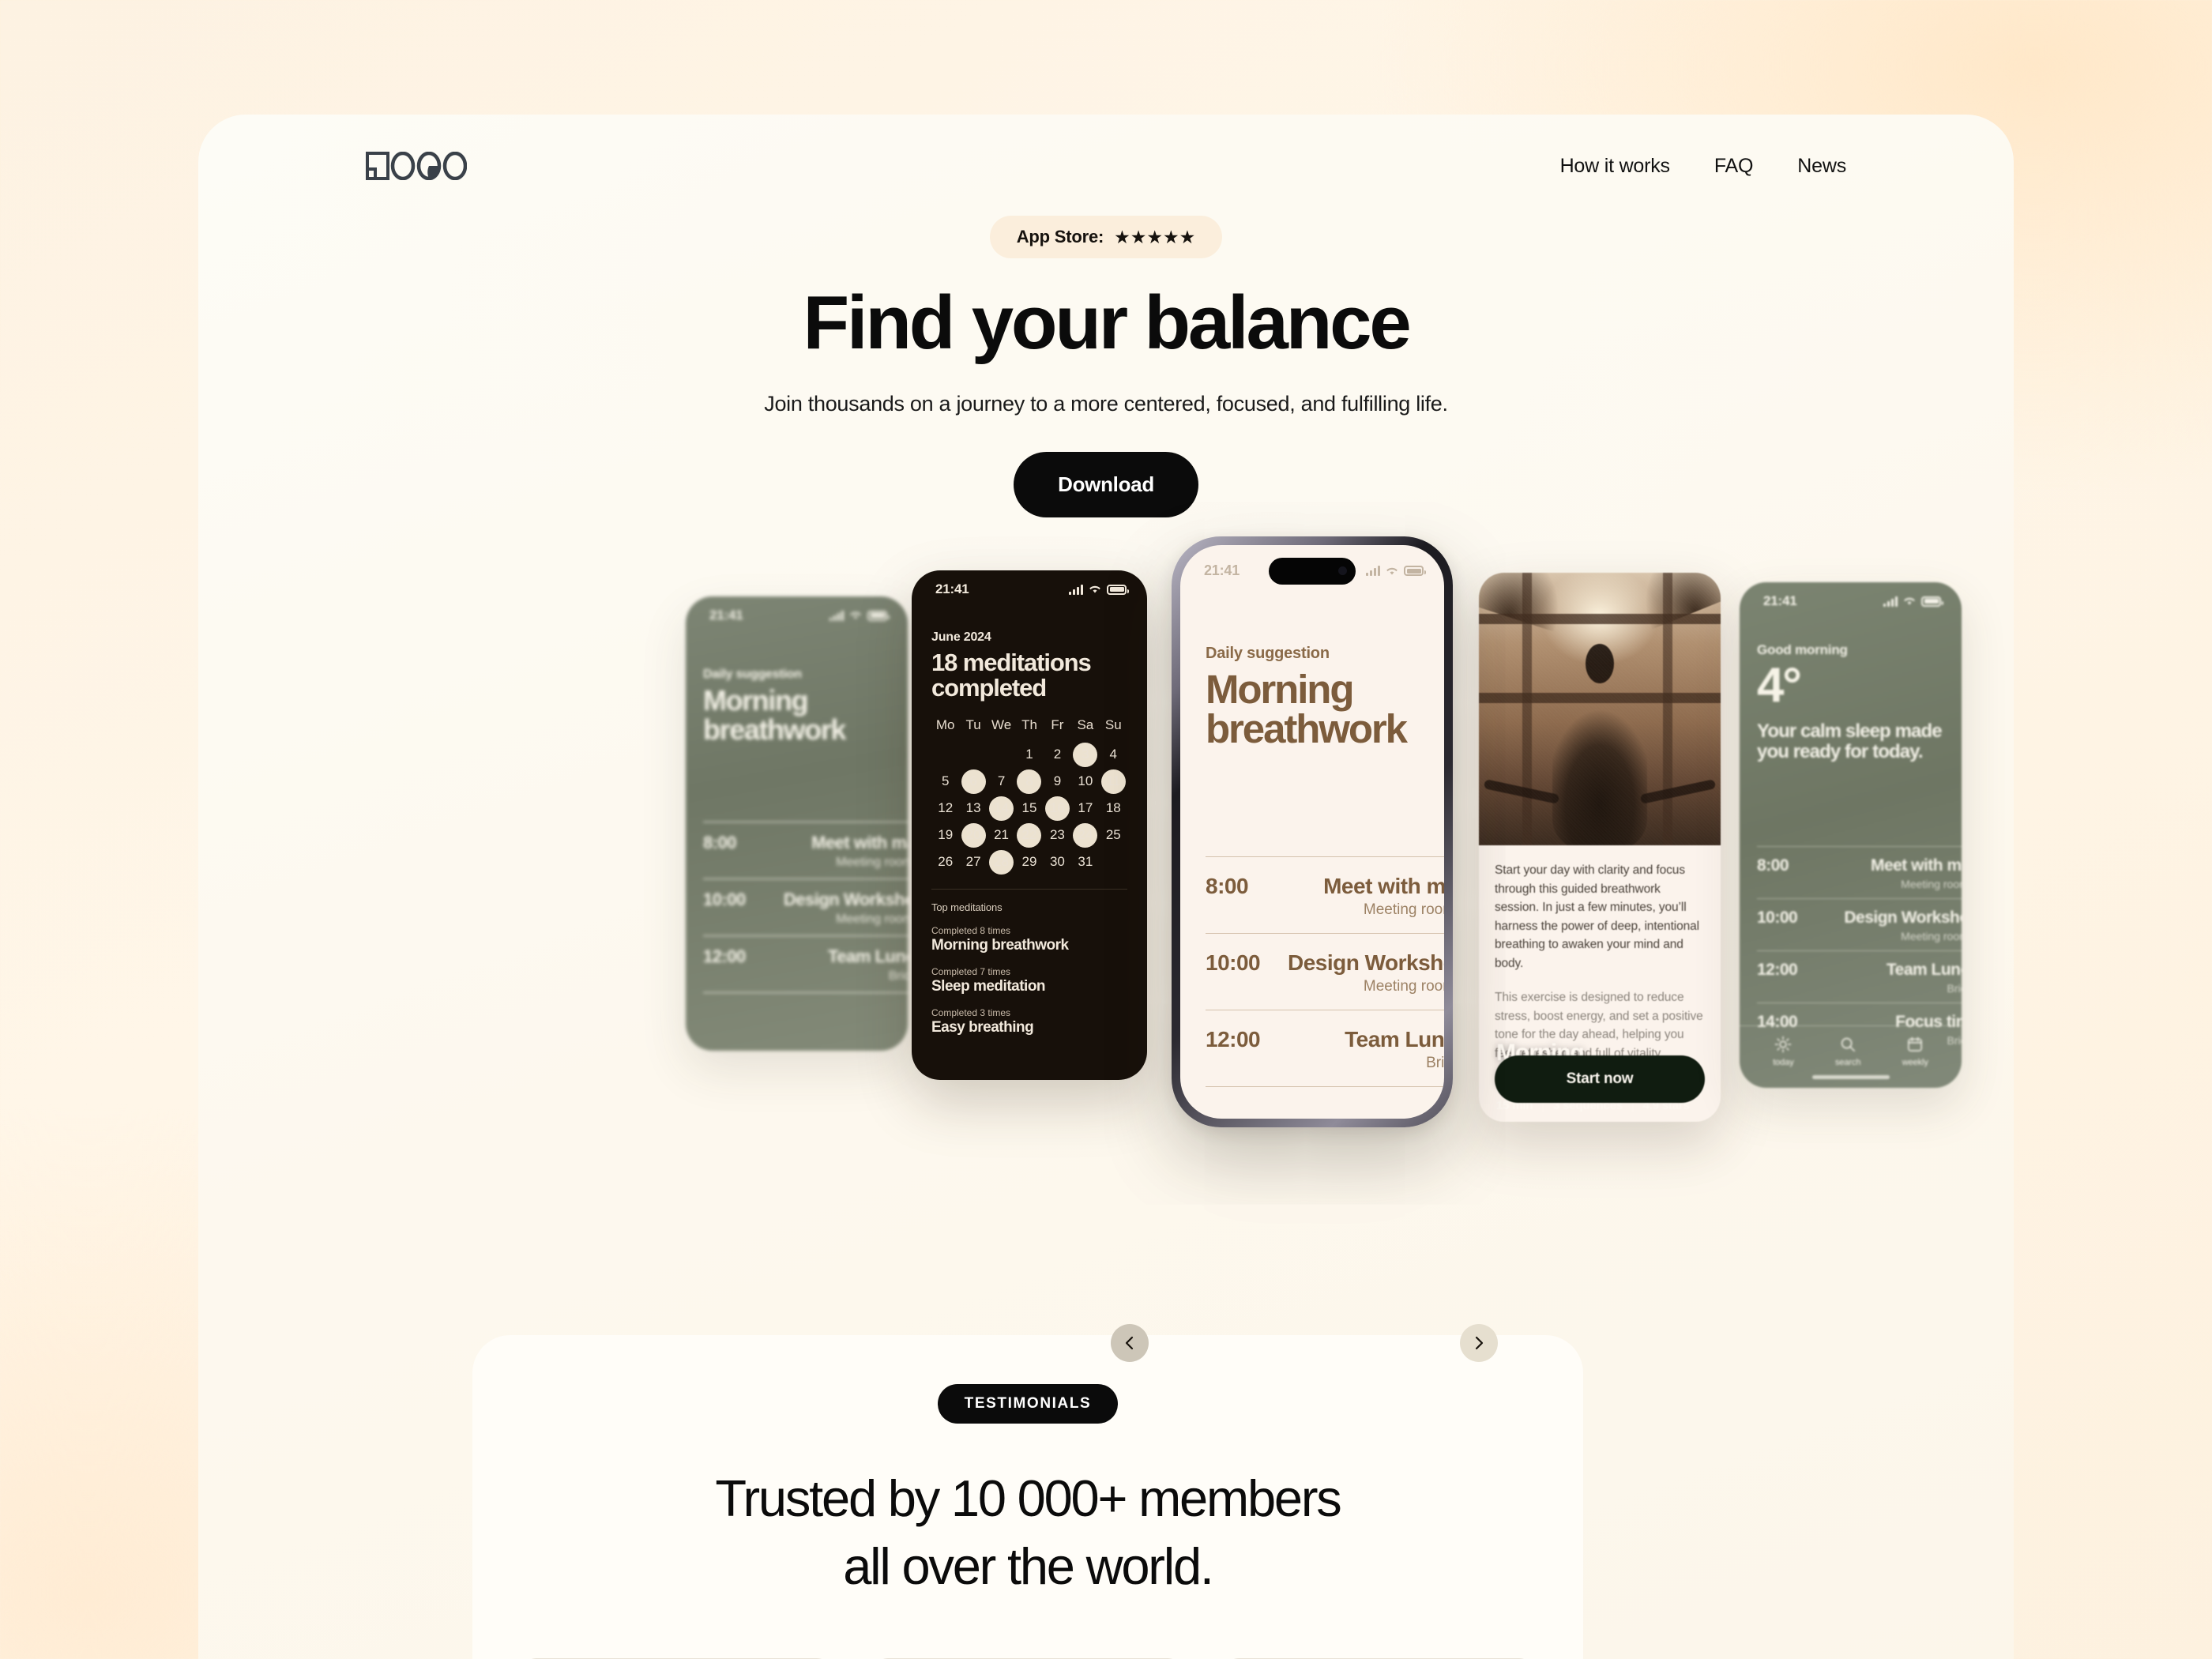 Image resolution: width=2212 pixels, height=1659 pixels. I want to click on calendar-day-empty, so click(973, 755).